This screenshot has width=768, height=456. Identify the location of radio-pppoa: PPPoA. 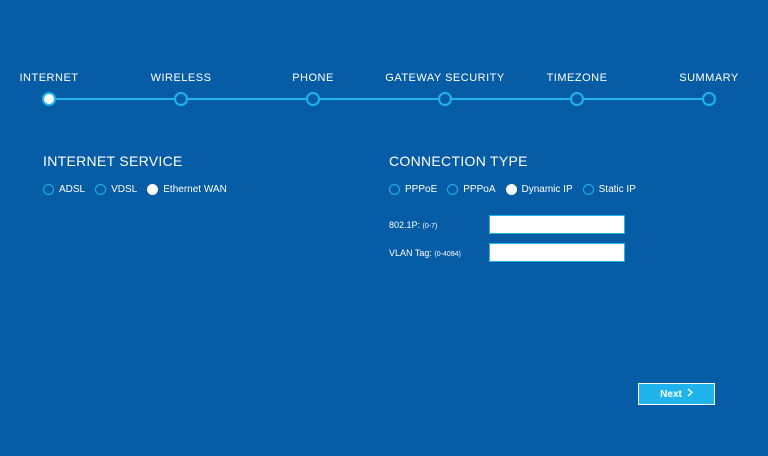
(471, 189).